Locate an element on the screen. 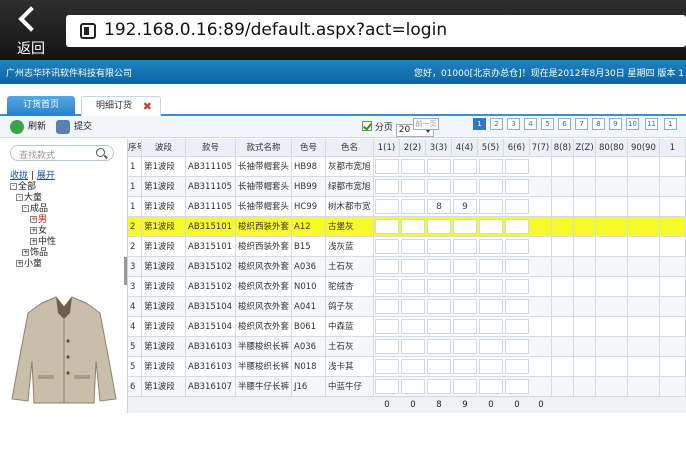 The image size is (686, 450). page-button: 2 is located at coordinates (496, 124).